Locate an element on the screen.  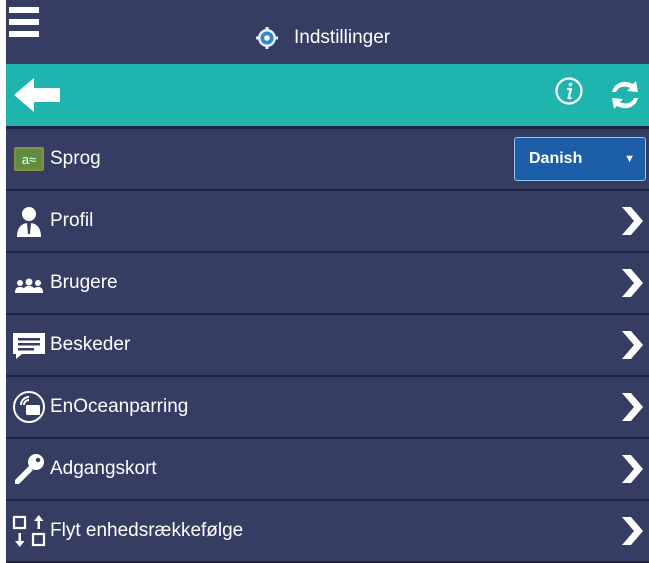
svg-text: a≈ is located at coordinates (29, 159).